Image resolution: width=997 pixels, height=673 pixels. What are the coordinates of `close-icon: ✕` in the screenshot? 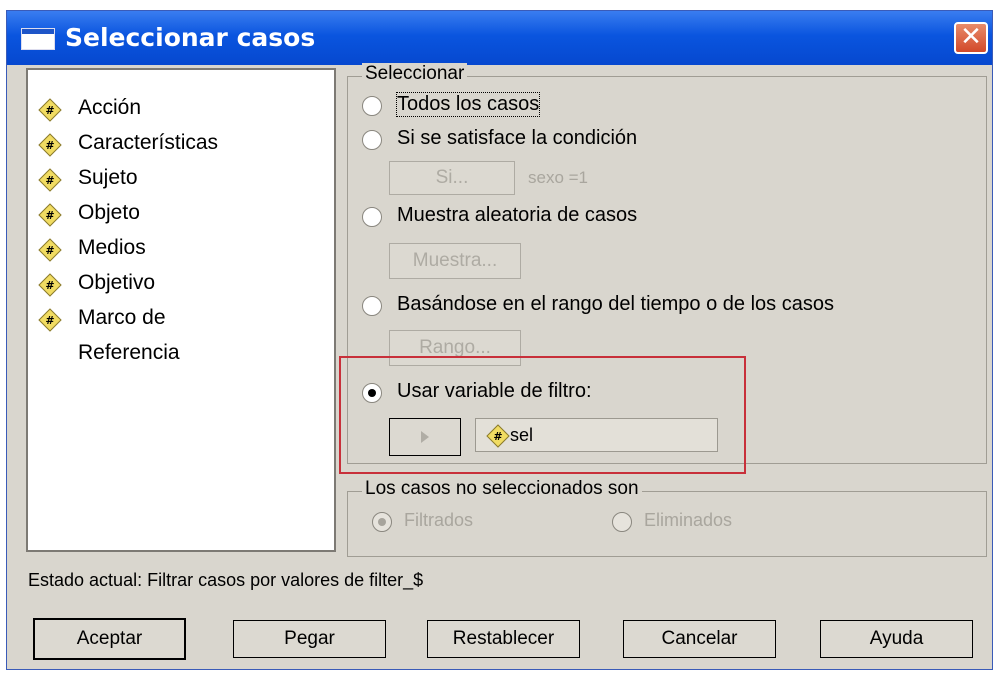 It's located at (971, 37).